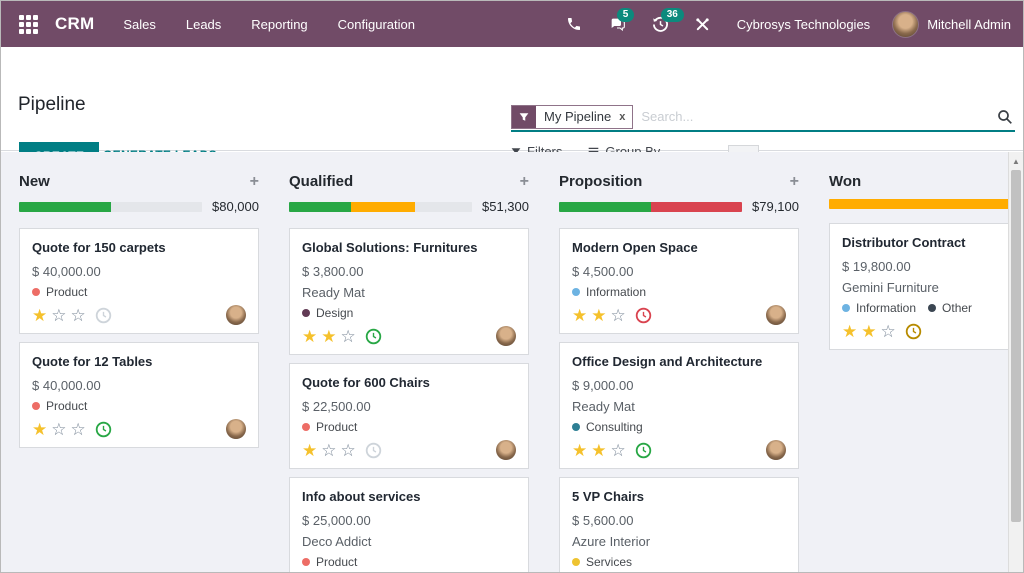 The width and height of the screenshot is (1024, 573). I want to click on card-amount: $ 5,600.00, so click(603, 520).